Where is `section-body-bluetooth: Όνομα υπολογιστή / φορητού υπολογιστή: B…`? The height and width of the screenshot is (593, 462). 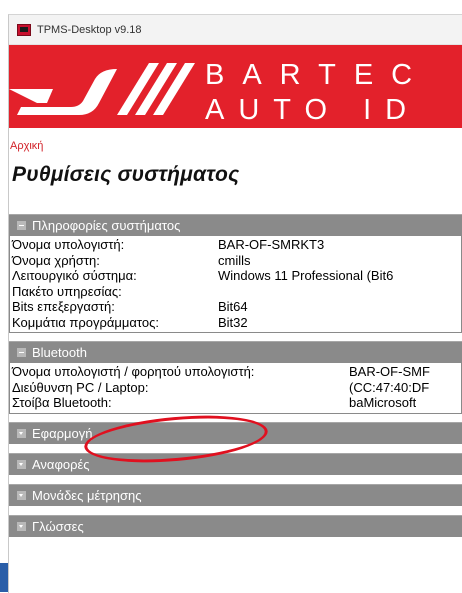 section-body-bluetooth: Όνομα υπολογιστή / φορητού υπολογιστή: B… is located at coordinates (235, 388).